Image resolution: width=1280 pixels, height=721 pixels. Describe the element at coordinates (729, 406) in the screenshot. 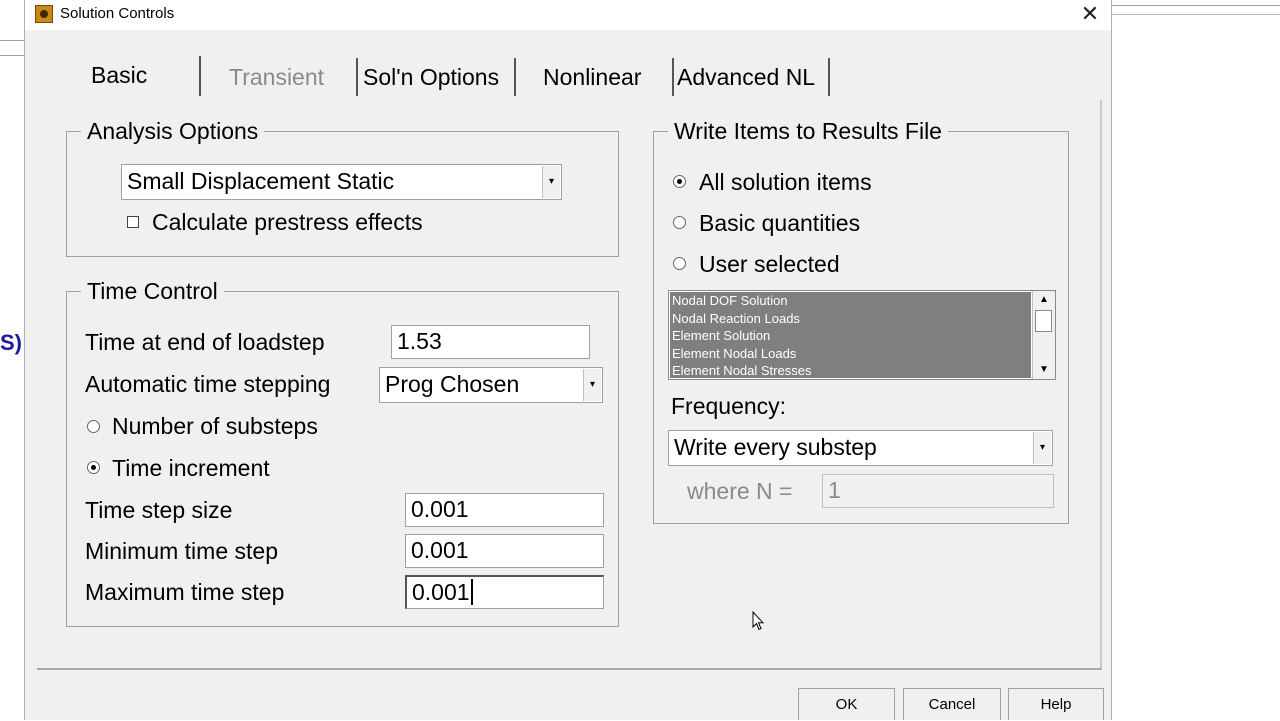

I see `frequency-label: Frequency:` at that location.